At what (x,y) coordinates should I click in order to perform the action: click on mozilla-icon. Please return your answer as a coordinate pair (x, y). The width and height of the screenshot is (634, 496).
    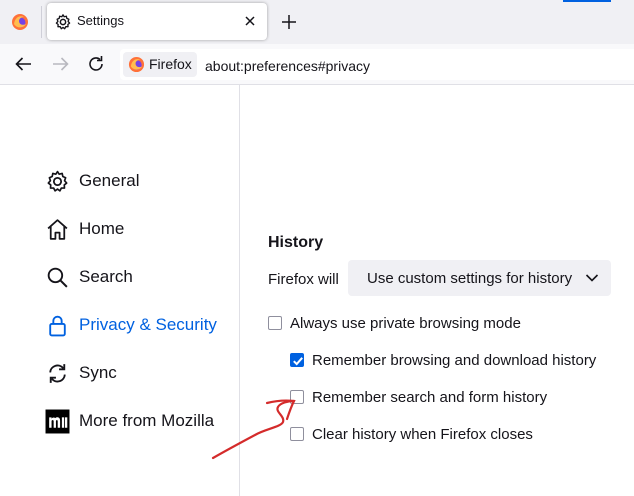
    Looking at the image, I should click on (57, 421).